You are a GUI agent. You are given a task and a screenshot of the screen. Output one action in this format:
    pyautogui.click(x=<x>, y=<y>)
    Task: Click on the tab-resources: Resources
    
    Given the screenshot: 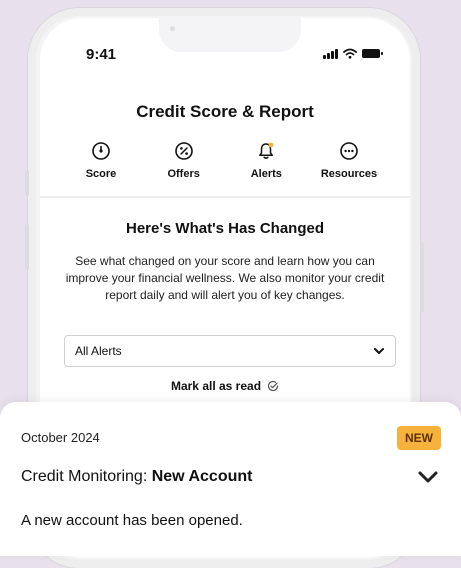 What is the action you would take?
    pyautogui.click(x=349, y=160)
    